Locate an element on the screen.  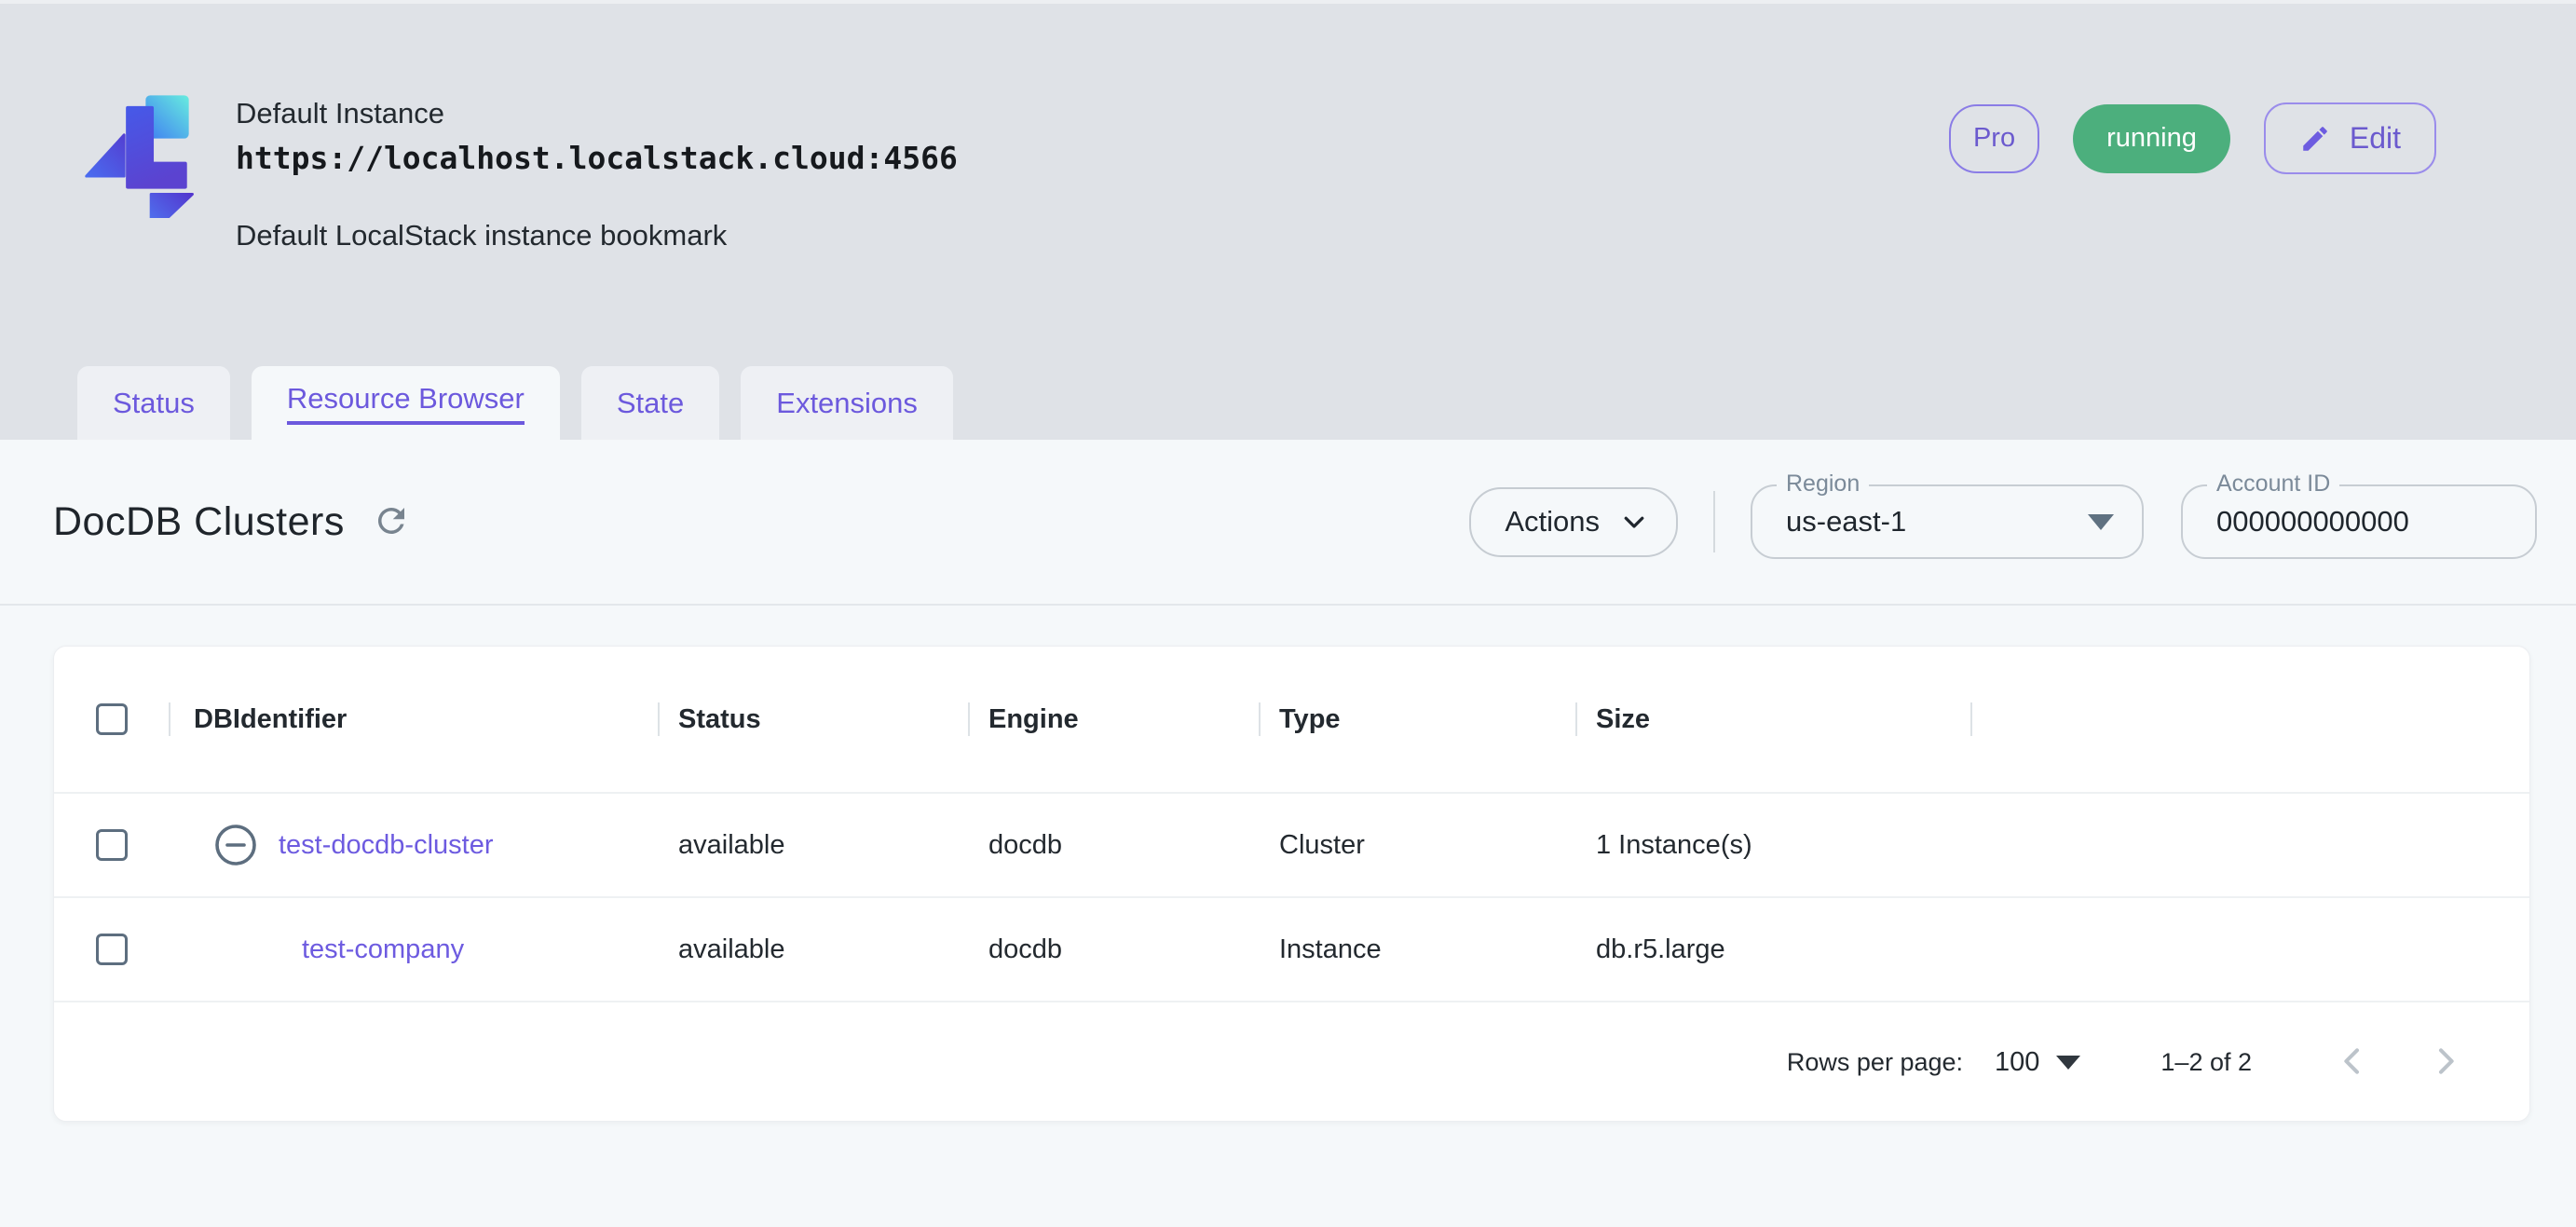
cell-dbidentifier: test-company is located at coordinates (413, 949).